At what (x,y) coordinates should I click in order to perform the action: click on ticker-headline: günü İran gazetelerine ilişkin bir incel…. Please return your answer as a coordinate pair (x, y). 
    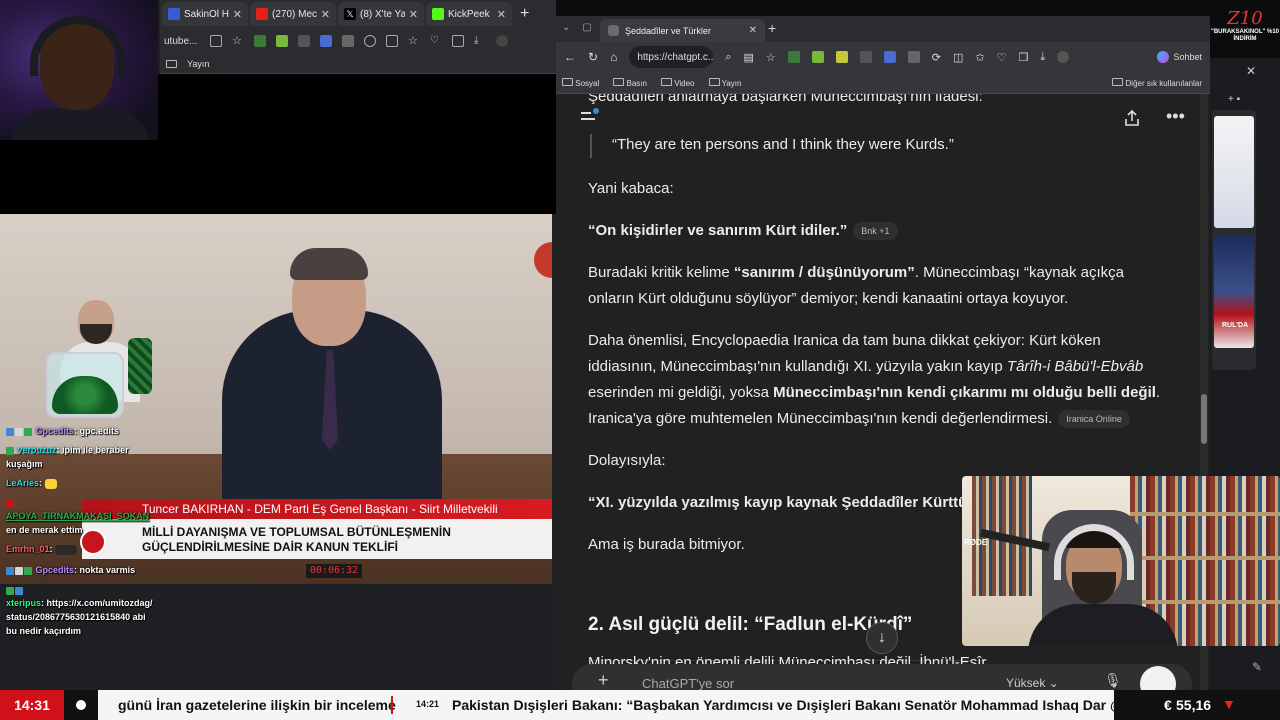
    Looking at the image, I should click on (257, 705).